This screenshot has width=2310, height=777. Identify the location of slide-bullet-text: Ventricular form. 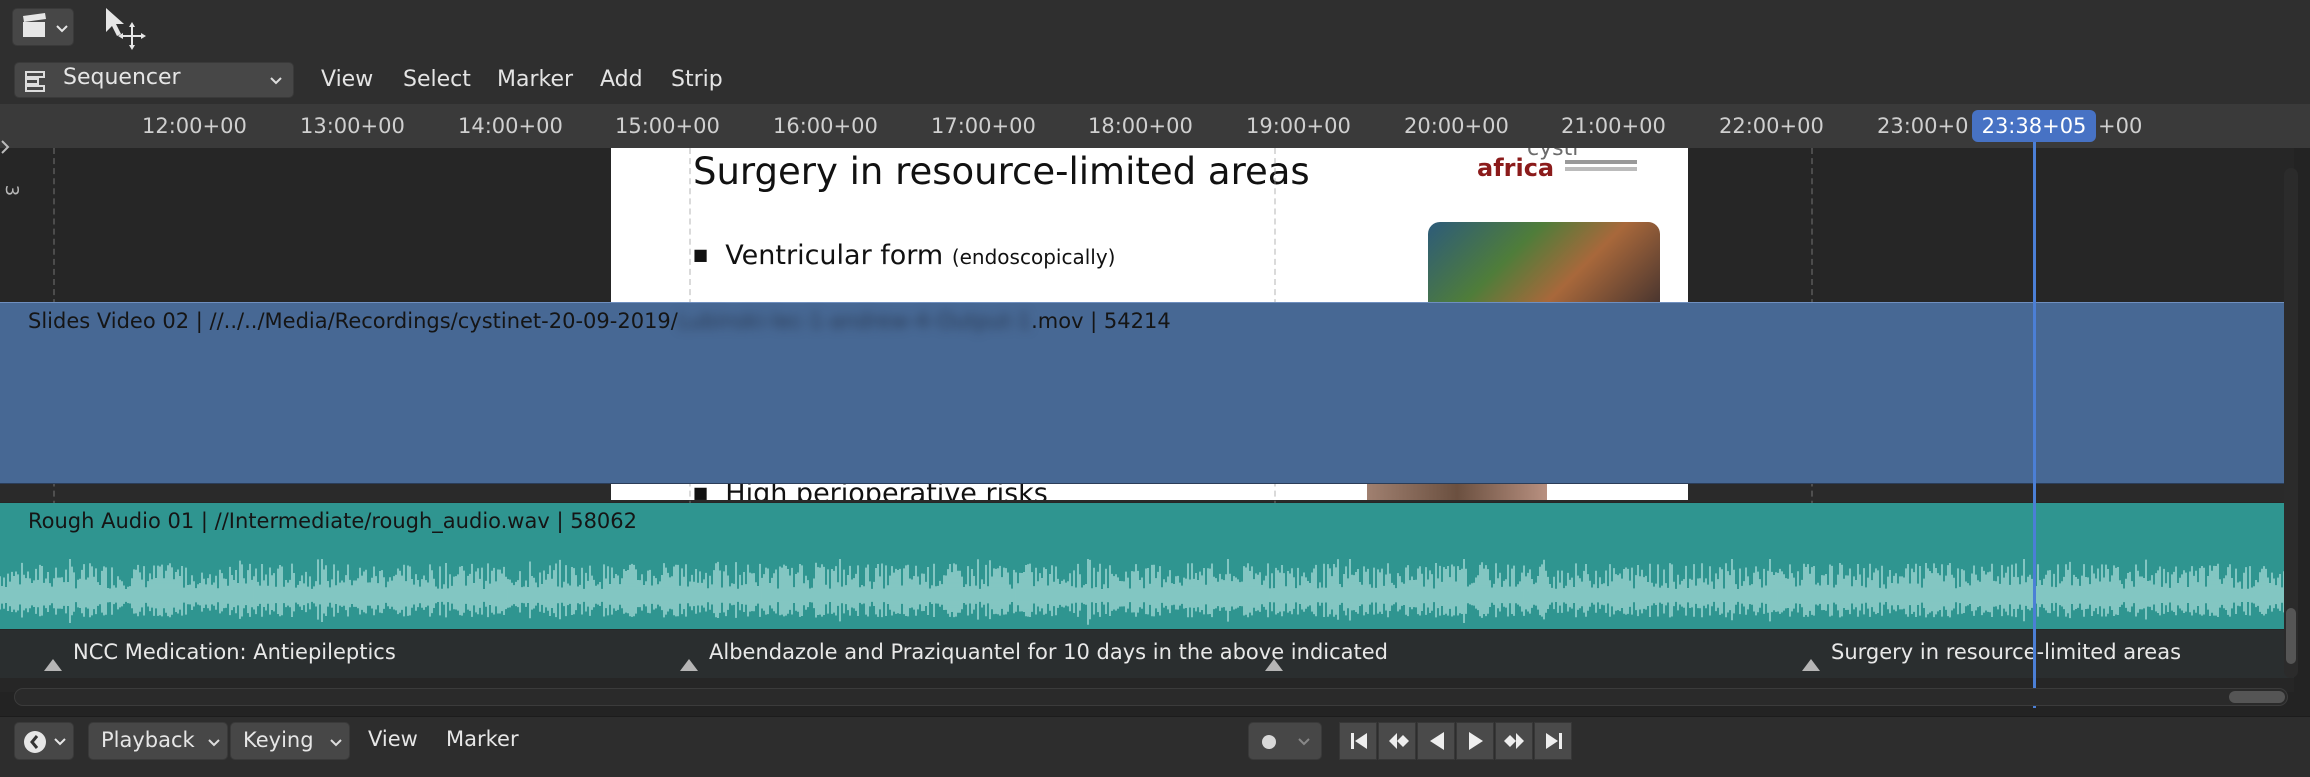
(834, 255).